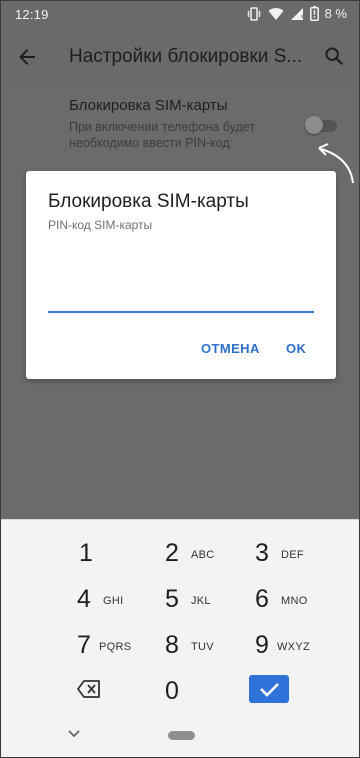 This screenshot has height=758, width=360. I want to click on search-icon, so click(334, 56).